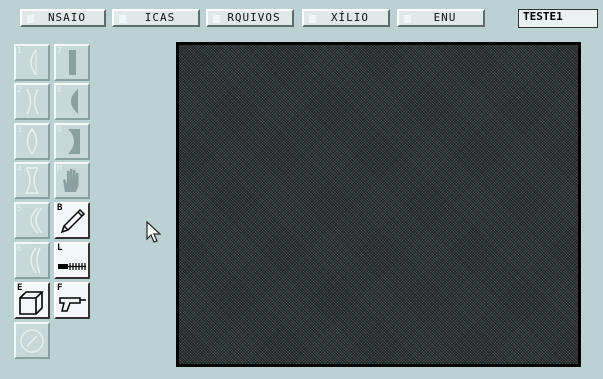  Describe the element at coordinates (36, 220) in the screenshot. I see `meniscus-lens-icon` at that location.